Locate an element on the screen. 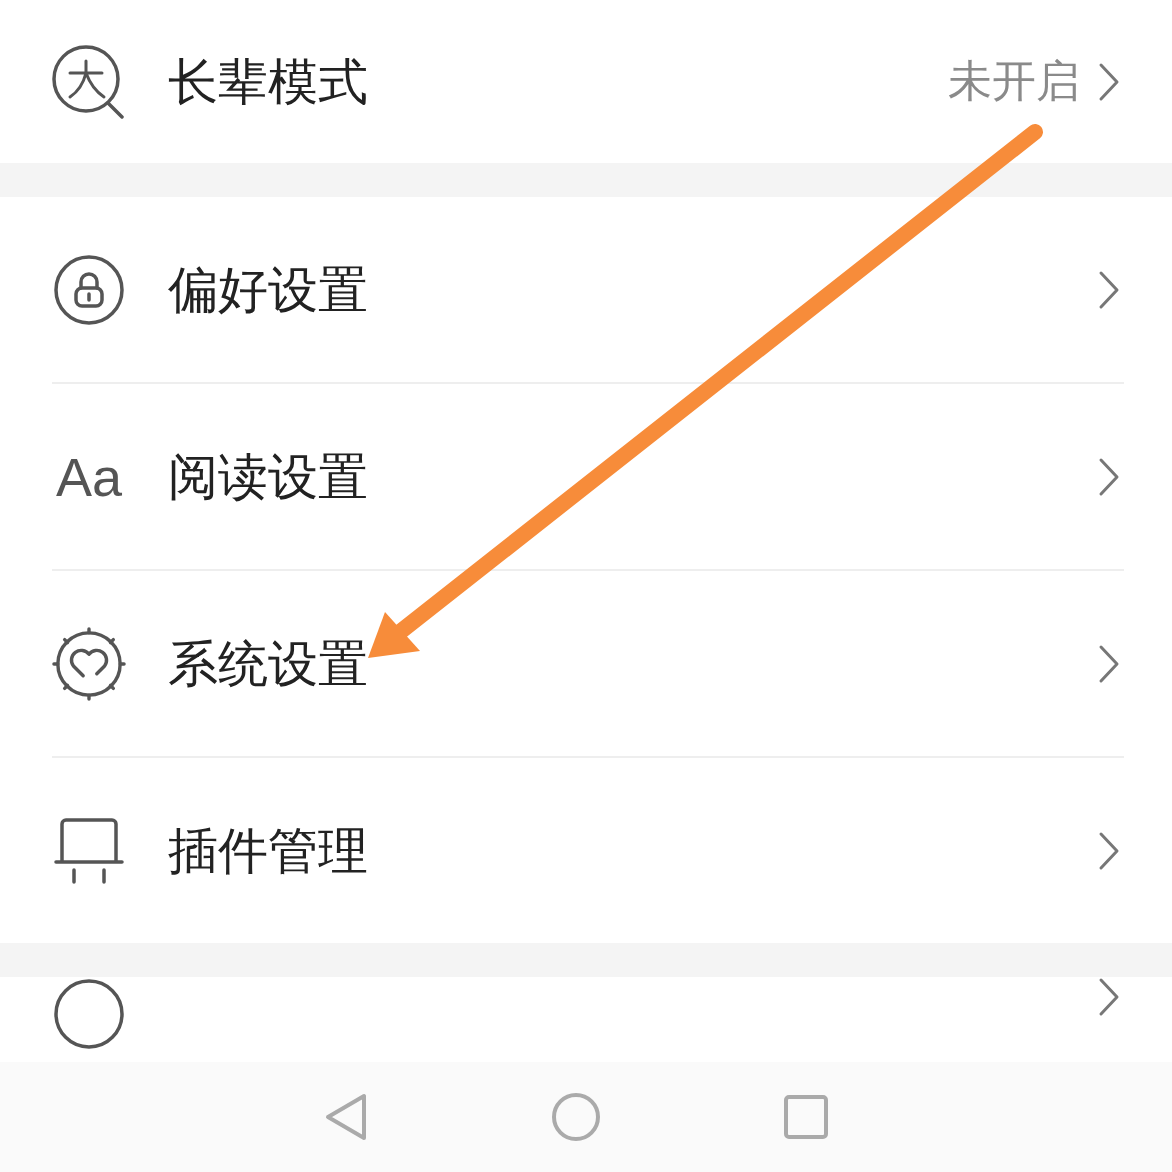 This screenshot has width=1172, height=1172. row-label: 长辈模式 is located at coordinates (268, 81).